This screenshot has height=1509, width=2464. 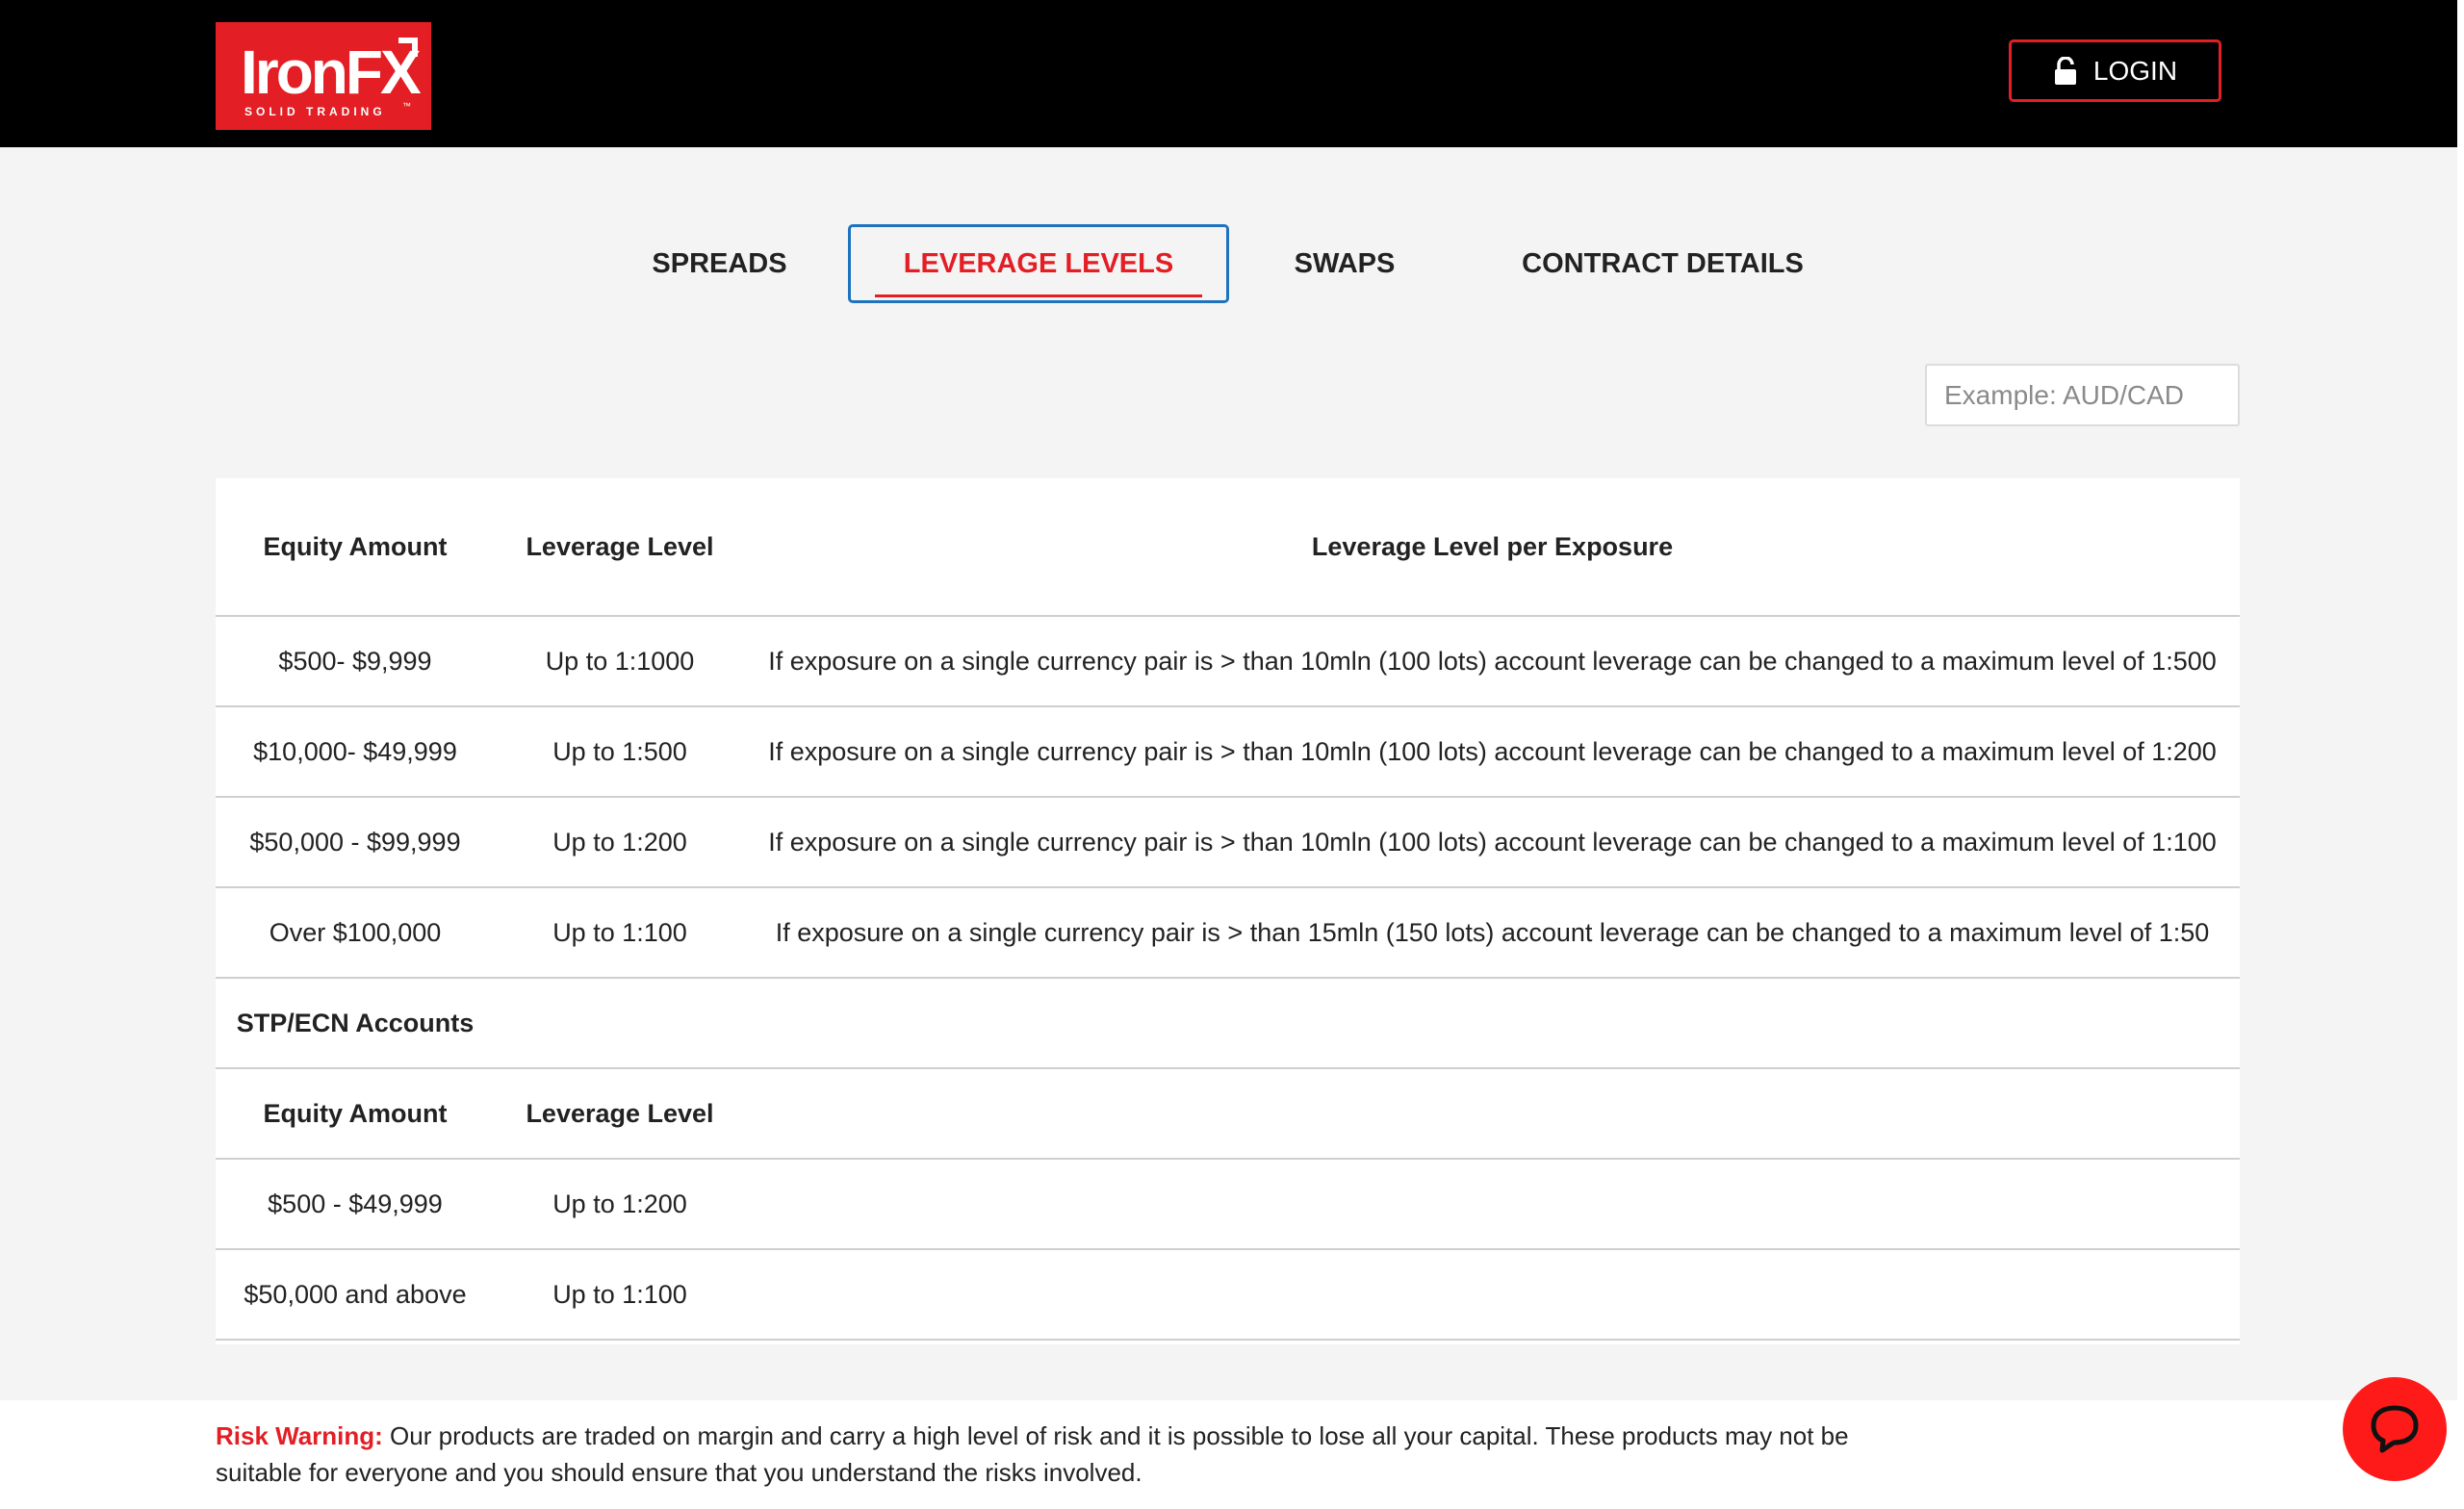 What do you see at coordinates (299, 1435) in the screenshot?
I see `risk-warning-label: Risk Warning:` at bounding box center [299, 1435].